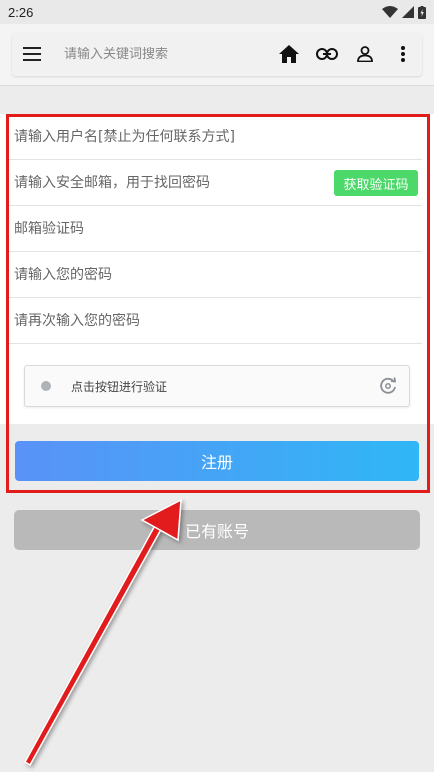 The width and height of the screenshot is (434, 772). I want to click on email-field-row: 获取验证码, so click(215, 183).